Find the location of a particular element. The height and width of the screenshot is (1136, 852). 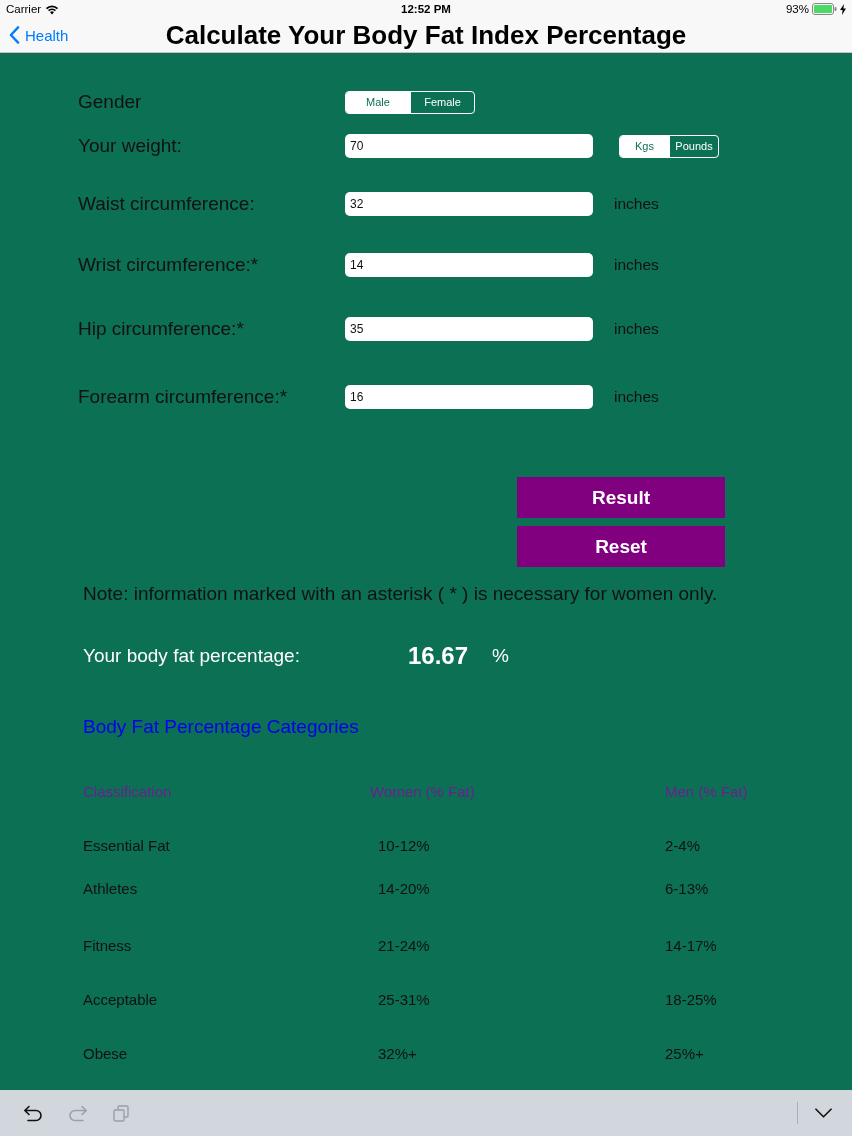

table-cell: 14-20% is located at coordinates (404, 888).